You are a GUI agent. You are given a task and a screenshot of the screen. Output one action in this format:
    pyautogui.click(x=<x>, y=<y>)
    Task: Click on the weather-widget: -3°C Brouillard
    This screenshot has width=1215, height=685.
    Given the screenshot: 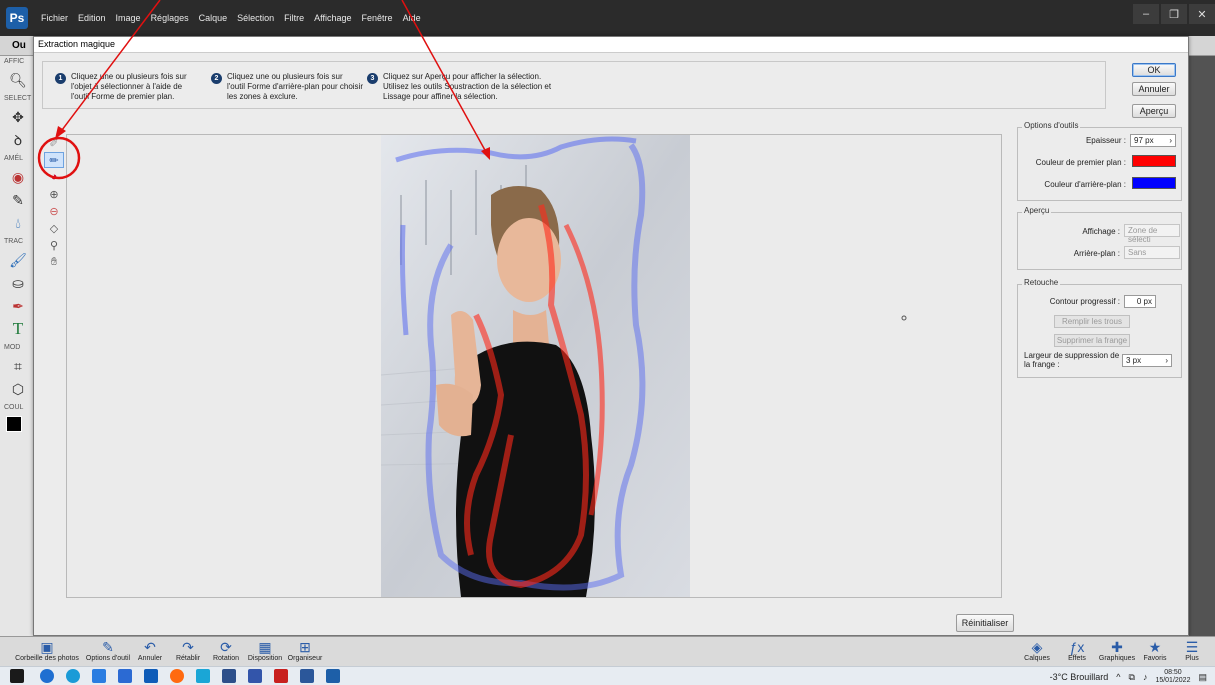 What is the action you would take?
    pyautogui.click(x=1079, y=677)
    